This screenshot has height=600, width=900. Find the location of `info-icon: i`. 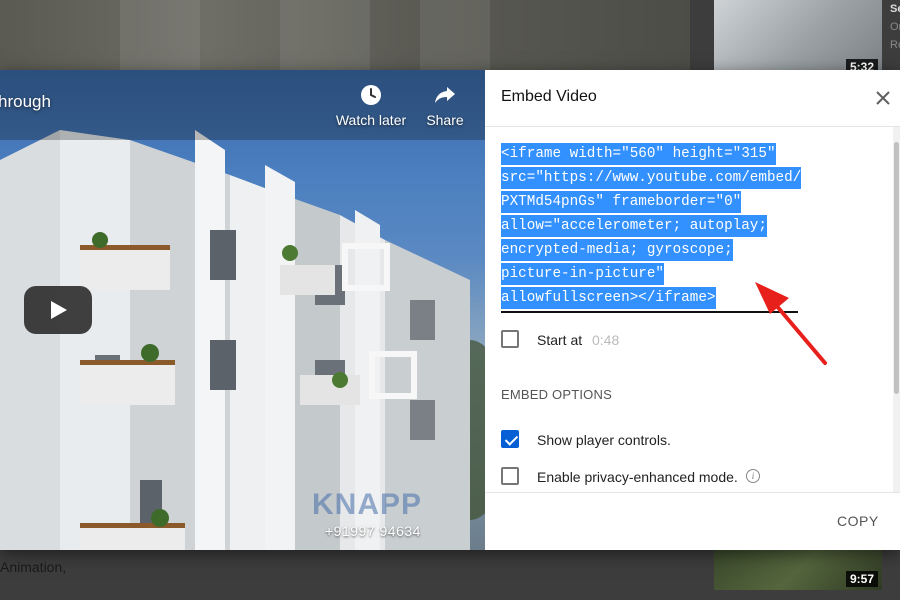

info-icon: i is located at coordinates (753, 476).